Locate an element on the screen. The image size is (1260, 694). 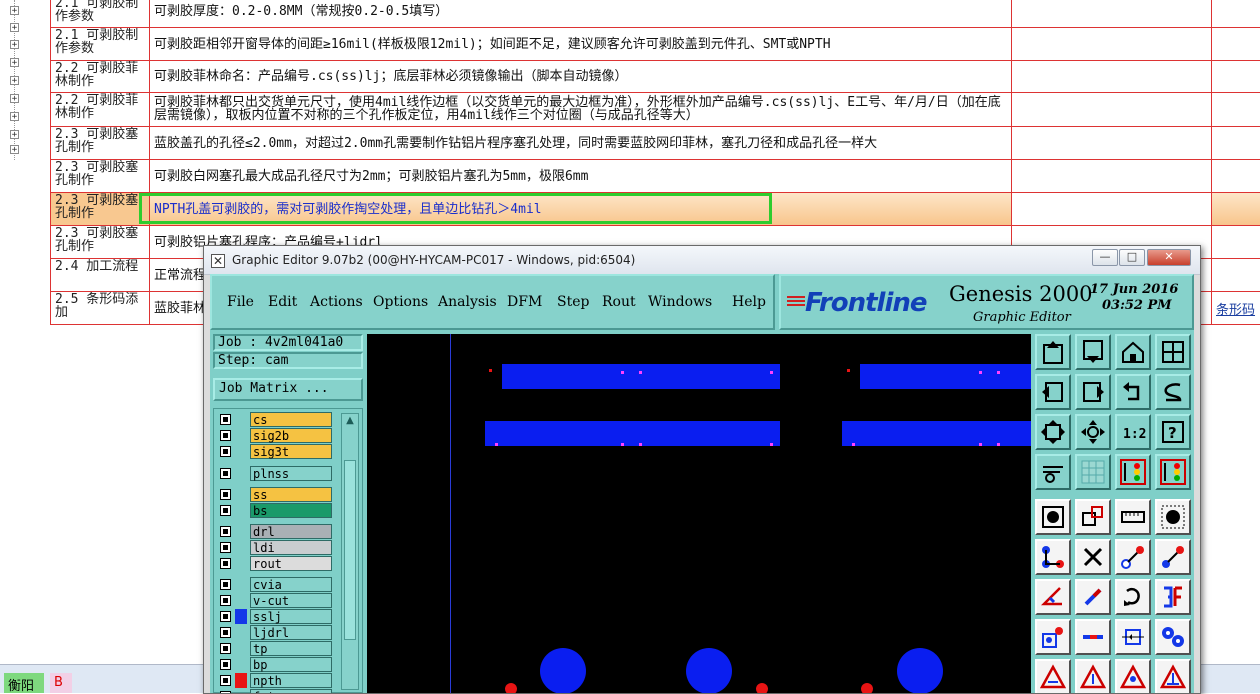
layer-row-npth: npth is located at coordinates (276, 680).